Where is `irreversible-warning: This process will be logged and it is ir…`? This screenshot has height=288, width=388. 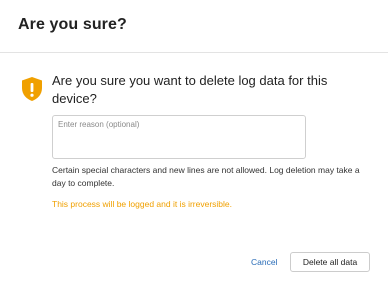
irreversible-warning: This process will be logged and it is ir… is located at coordinates (142, 204).